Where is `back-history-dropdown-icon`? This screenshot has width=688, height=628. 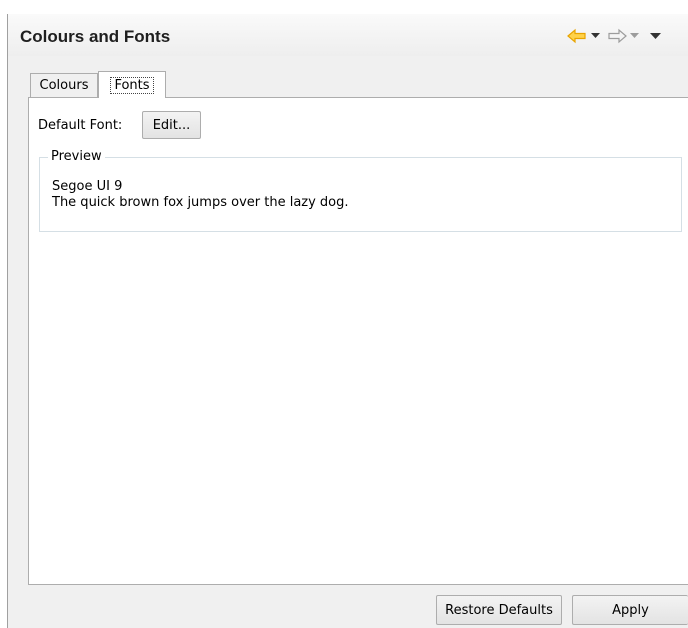
back-history-dropdown-icon is located at coordinates (595, 36).